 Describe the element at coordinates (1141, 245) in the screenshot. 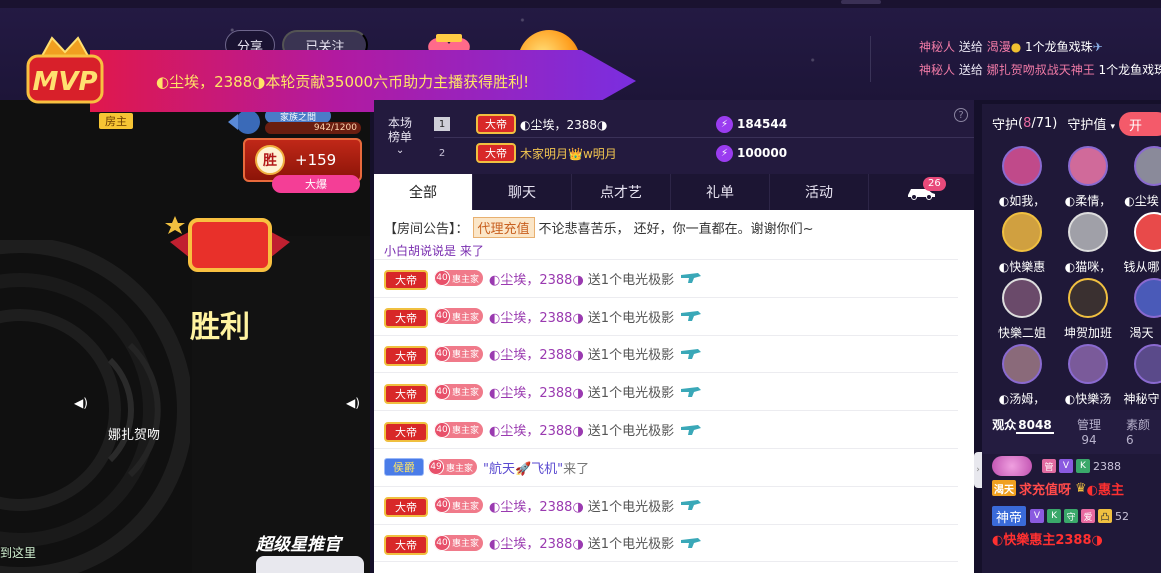

I see `guard-item: 钱从哪` at that location.